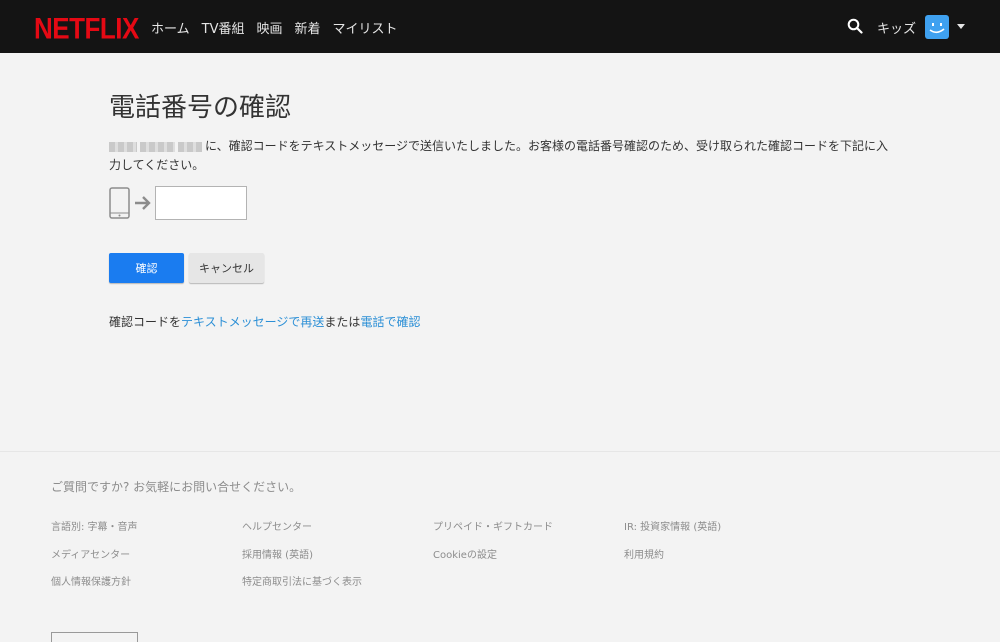 The height and width of the screenshot is (642, 1000). Describe the element at coordinates (223, 27) in the screenshot. I see `nav-tv-shows: TV番組` at that location.